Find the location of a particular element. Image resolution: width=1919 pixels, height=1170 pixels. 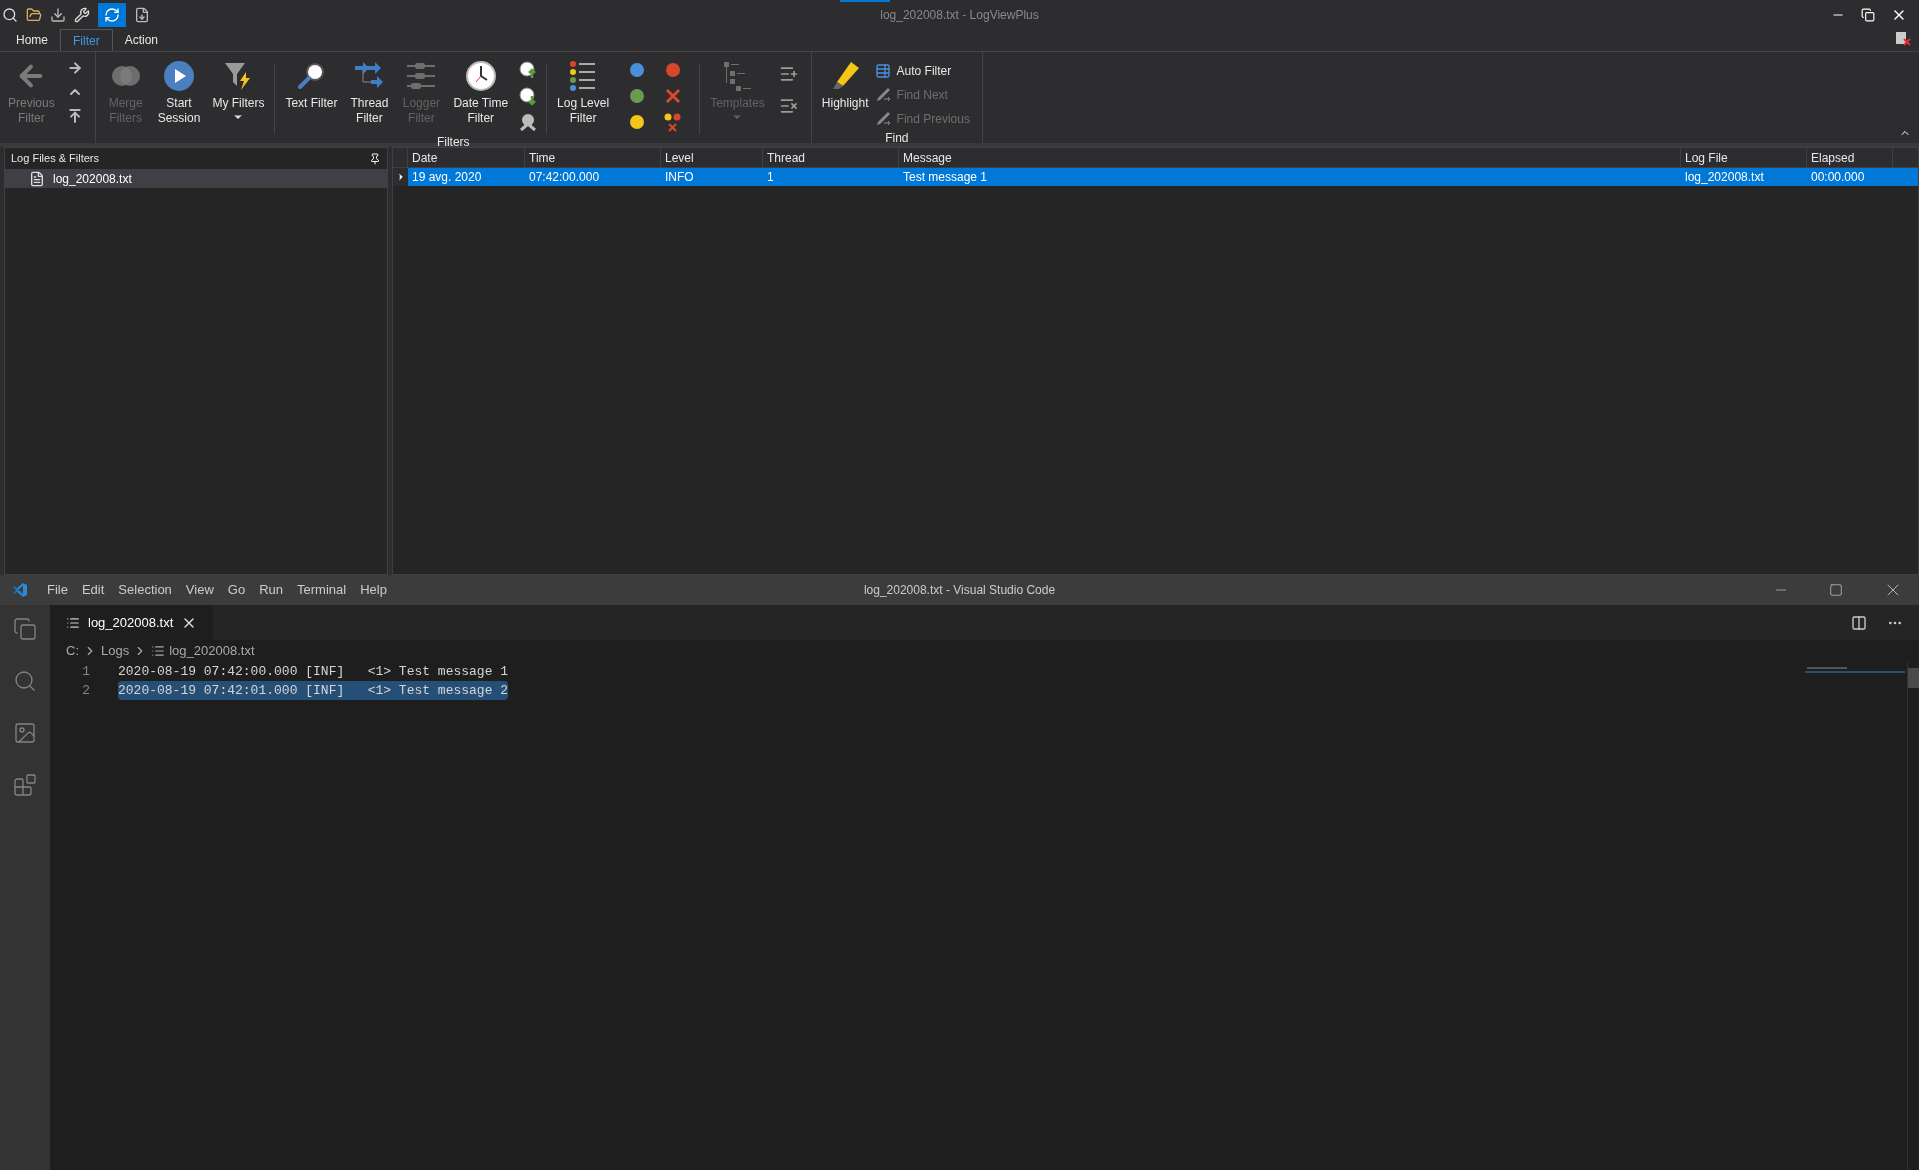

table-row: 19 avg. 2020 07:42:00.000 INFO 1 Test message 1 log_202008.txt 00:00.000 is located at coordinates (1155, 177).